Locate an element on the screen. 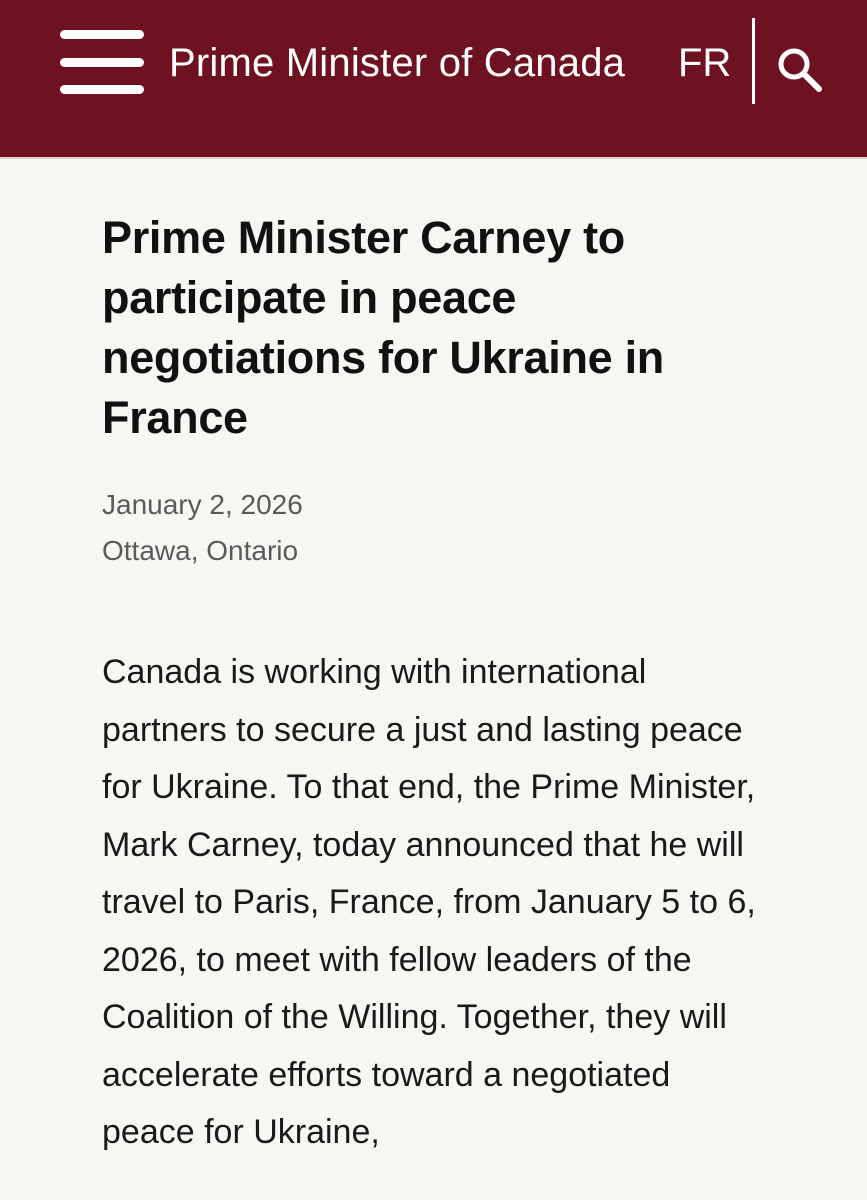 The height and width of the screenshot is (1200, 867). article-location: Ottawa, Ontario is located at coordinates (200, 550).